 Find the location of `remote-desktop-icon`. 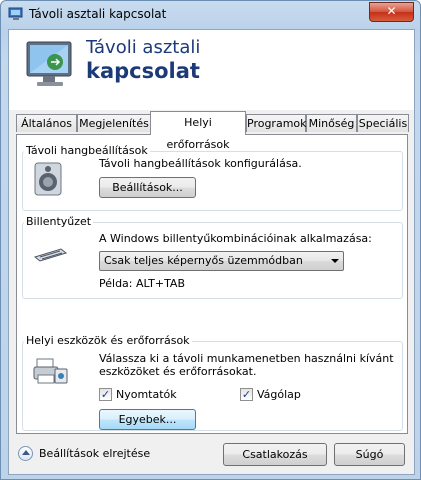

remote-desktop-icon is located at coordinates (15, 13).